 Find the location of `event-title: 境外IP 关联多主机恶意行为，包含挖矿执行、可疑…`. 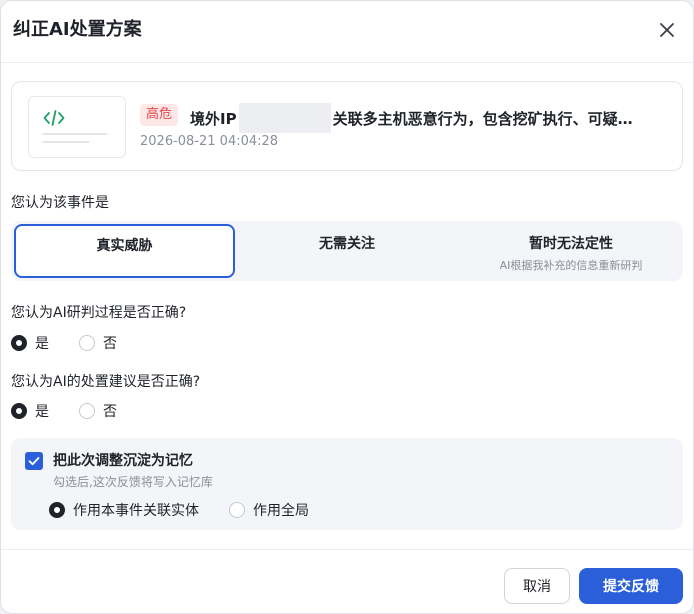

event-title: 境外IP 关联多主机恶意行为，包含挖矿执行、可疑… is located at coordinates (427, 118).